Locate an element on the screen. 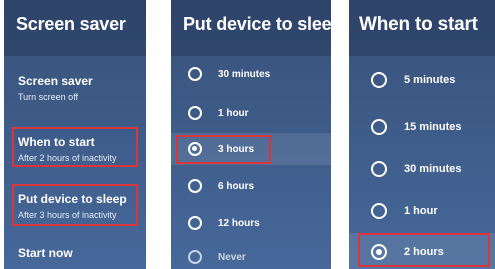 This screenshot has width=495, height=269. settings-item-start-now: Start now is located at coordinates (75, 253).